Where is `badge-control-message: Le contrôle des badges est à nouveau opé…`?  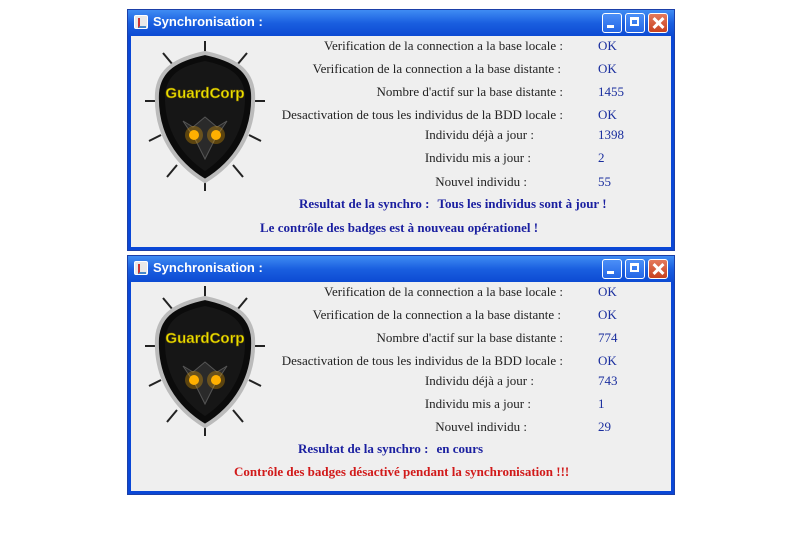
badge-control-message: Le contrôle des badges est à nouveau opé… is located at coordinates (399, 227).